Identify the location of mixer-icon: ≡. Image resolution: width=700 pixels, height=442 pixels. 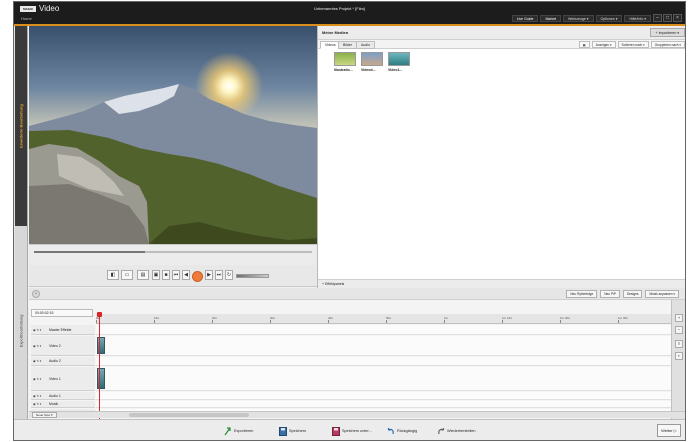
(679, 344).